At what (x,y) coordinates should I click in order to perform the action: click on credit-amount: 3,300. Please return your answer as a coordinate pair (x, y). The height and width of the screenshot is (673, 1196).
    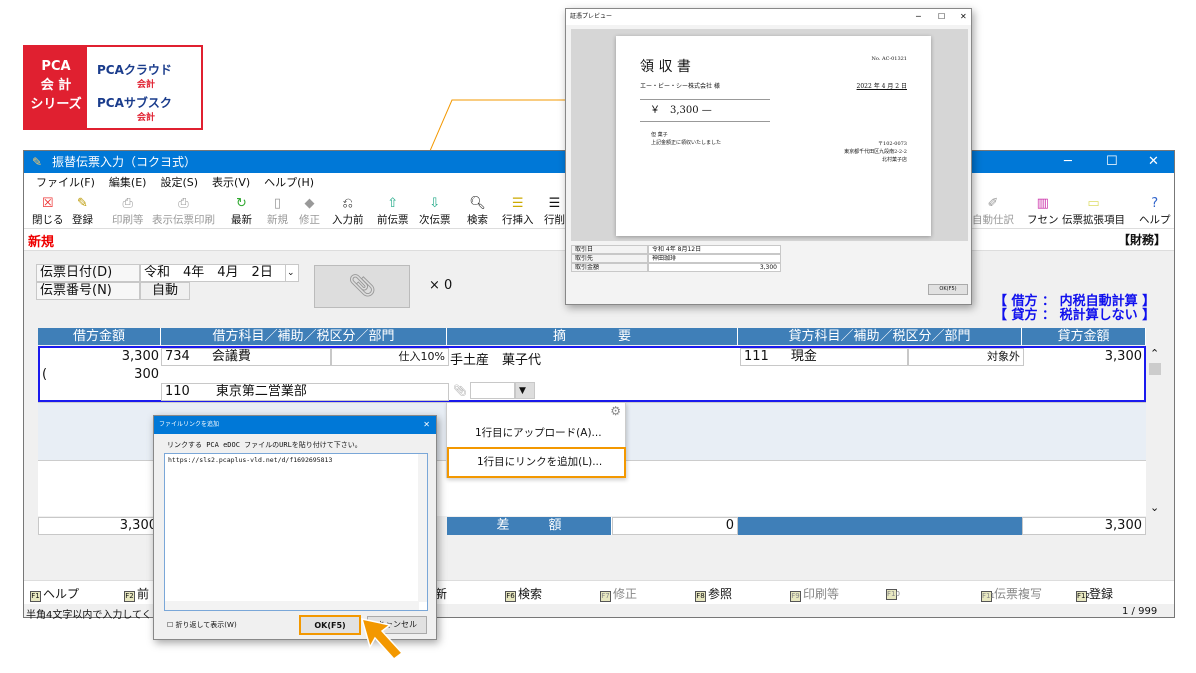
    Looking at the image, I should click on (1123, 356).